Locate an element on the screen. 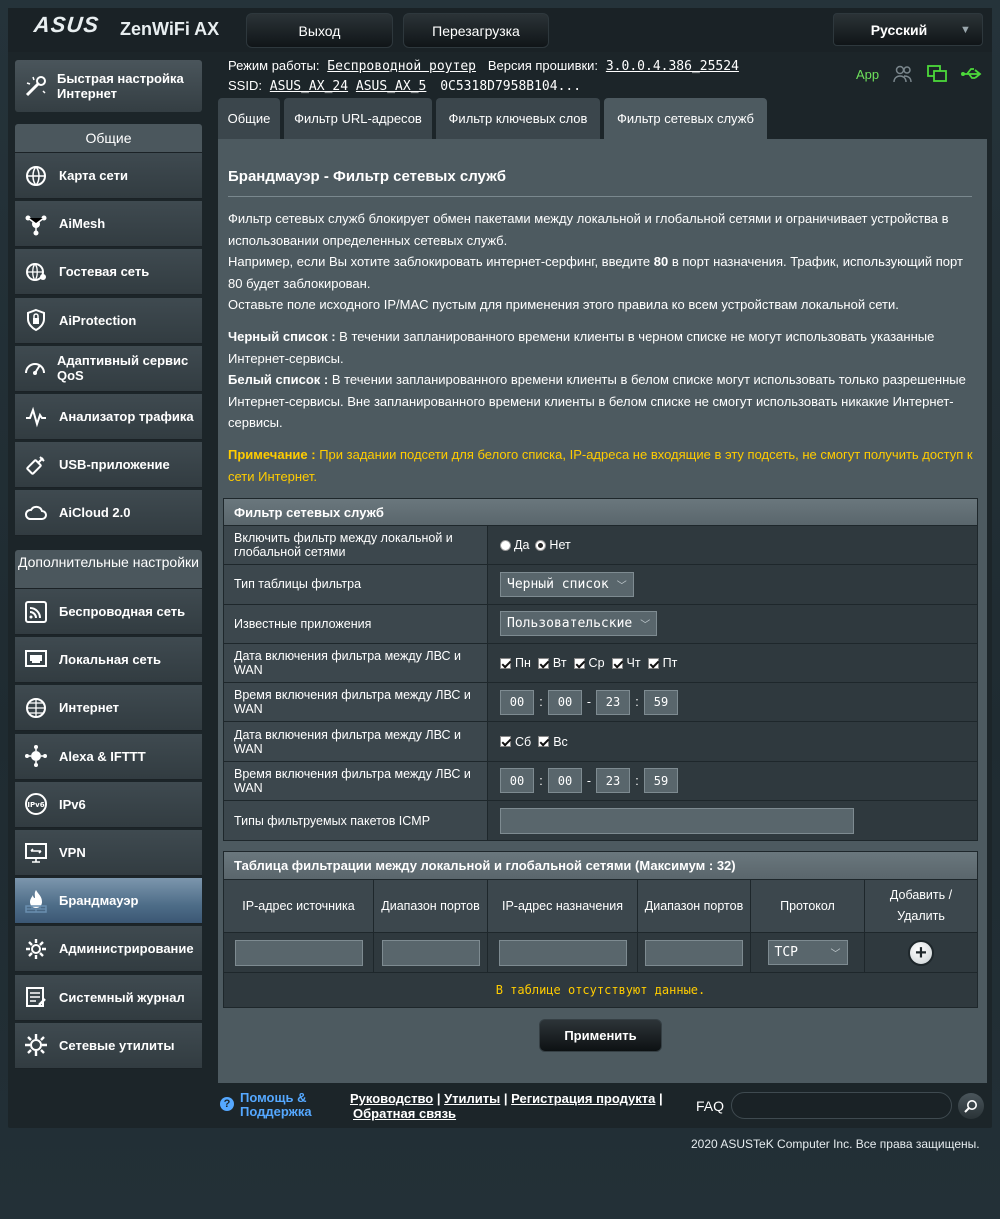 The image size is (1000, 1219). language-value: Русский is located at coordinates (899, 29).